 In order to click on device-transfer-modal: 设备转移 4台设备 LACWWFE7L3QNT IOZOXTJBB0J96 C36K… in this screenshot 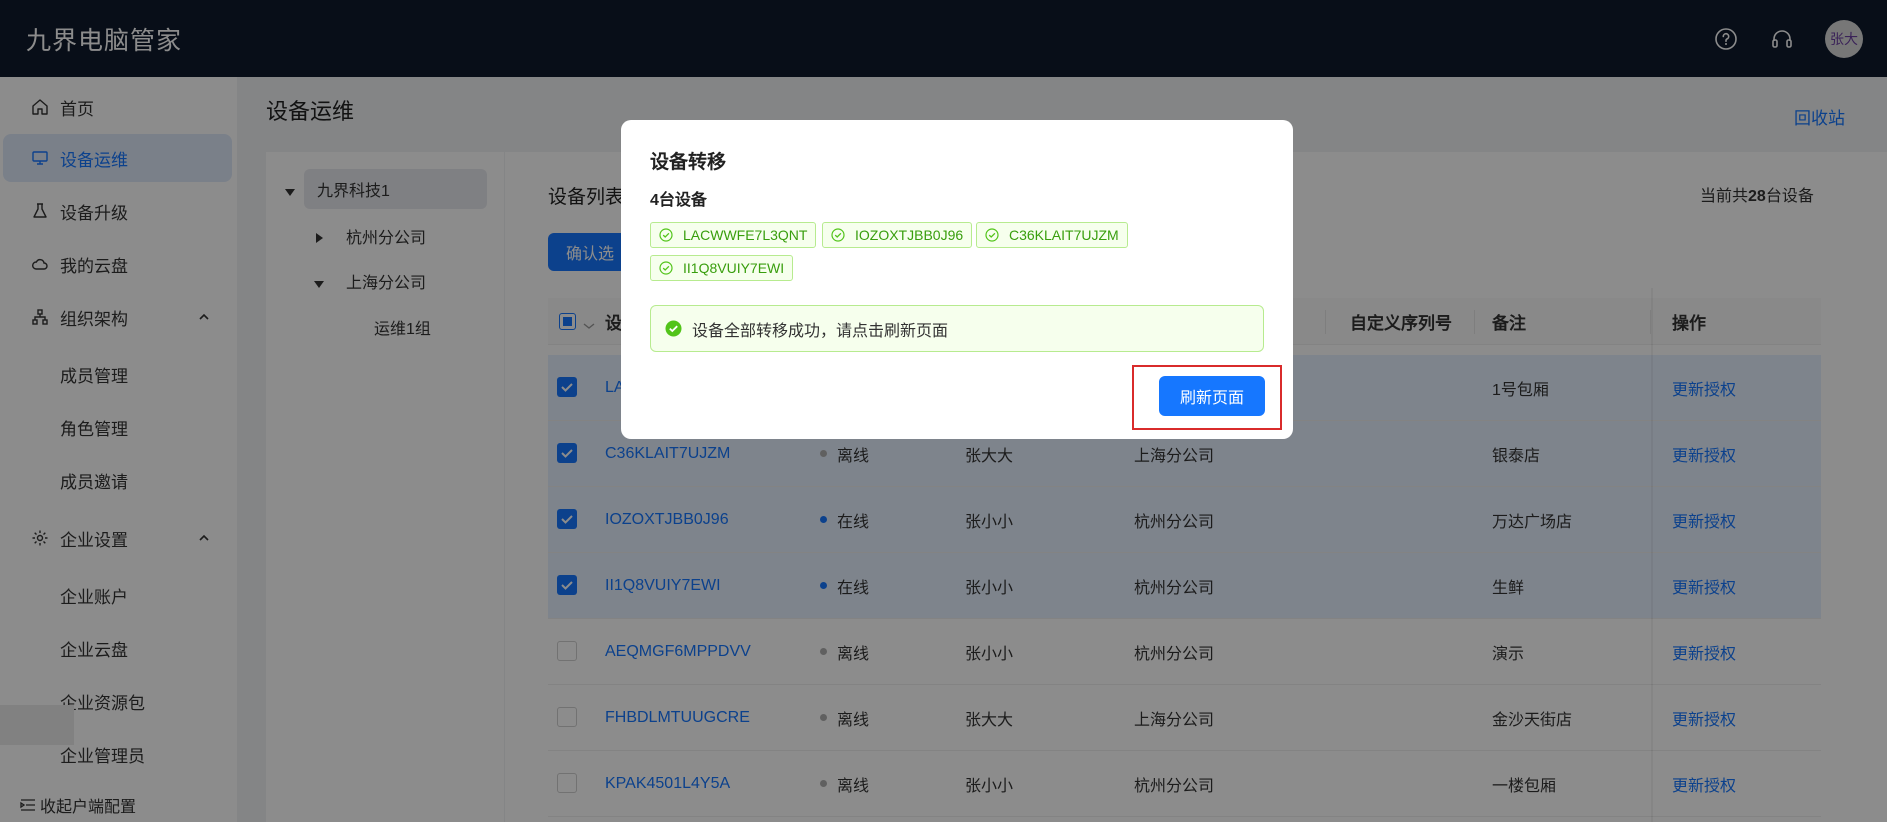, I will do `click(957, 279)`.